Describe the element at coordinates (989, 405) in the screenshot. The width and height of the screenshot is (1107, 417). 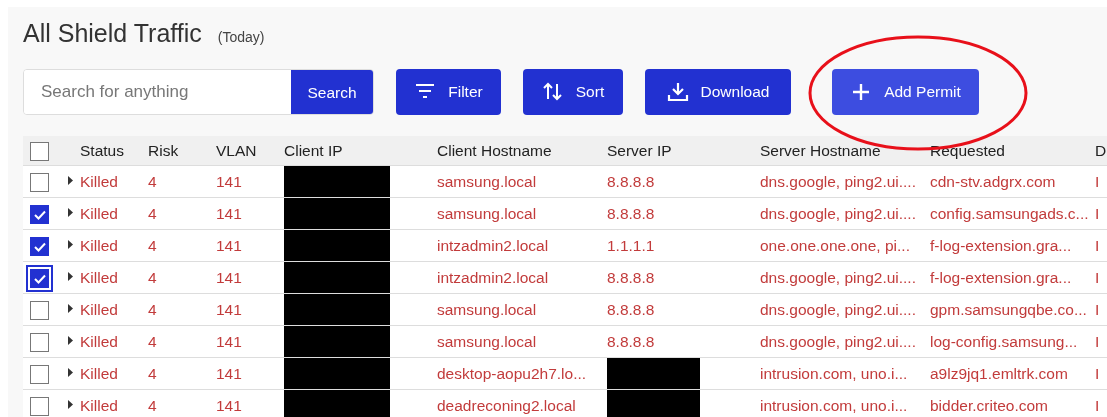
I see `table-cell: bidder.criteo.com` at that location.